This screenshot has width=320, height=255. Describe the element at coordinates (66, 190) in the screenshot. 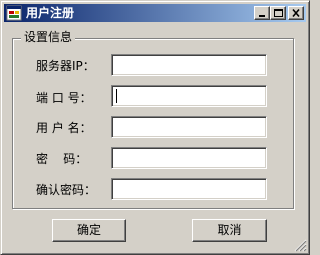

I see `confirm-password-label: 确认密码：` at that location.